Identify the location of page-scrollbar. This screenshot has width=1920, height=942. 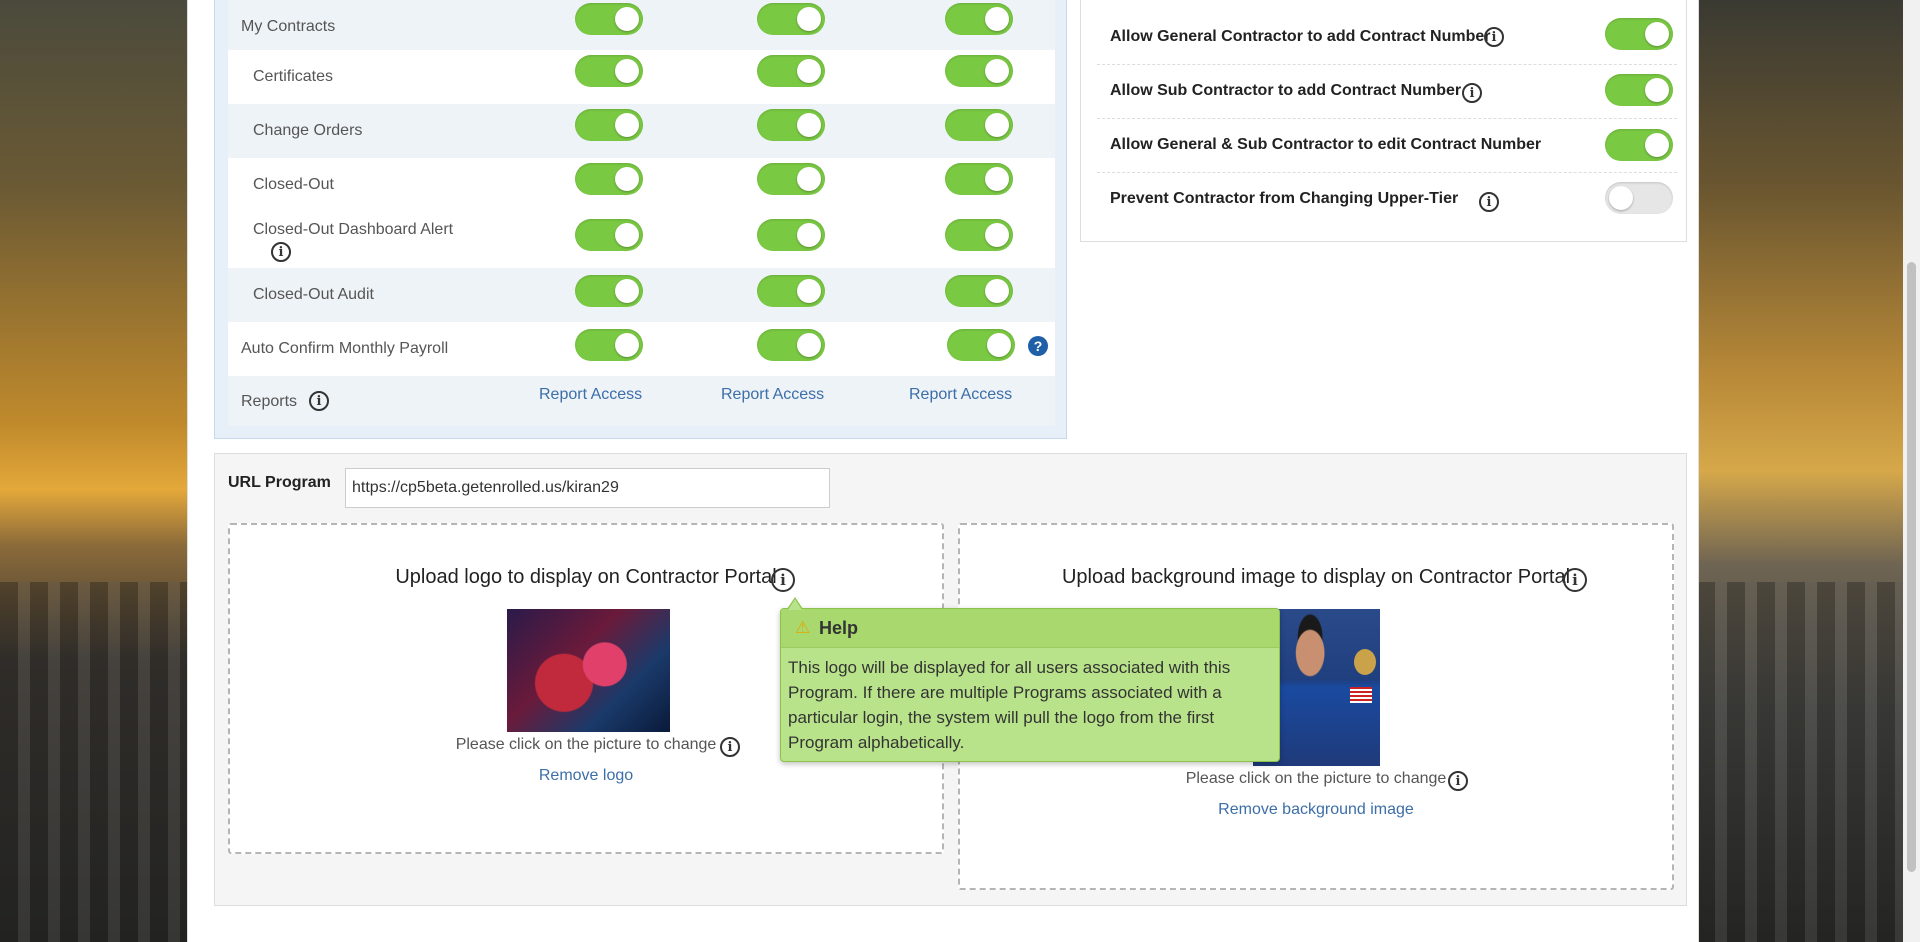
(1911, 471).